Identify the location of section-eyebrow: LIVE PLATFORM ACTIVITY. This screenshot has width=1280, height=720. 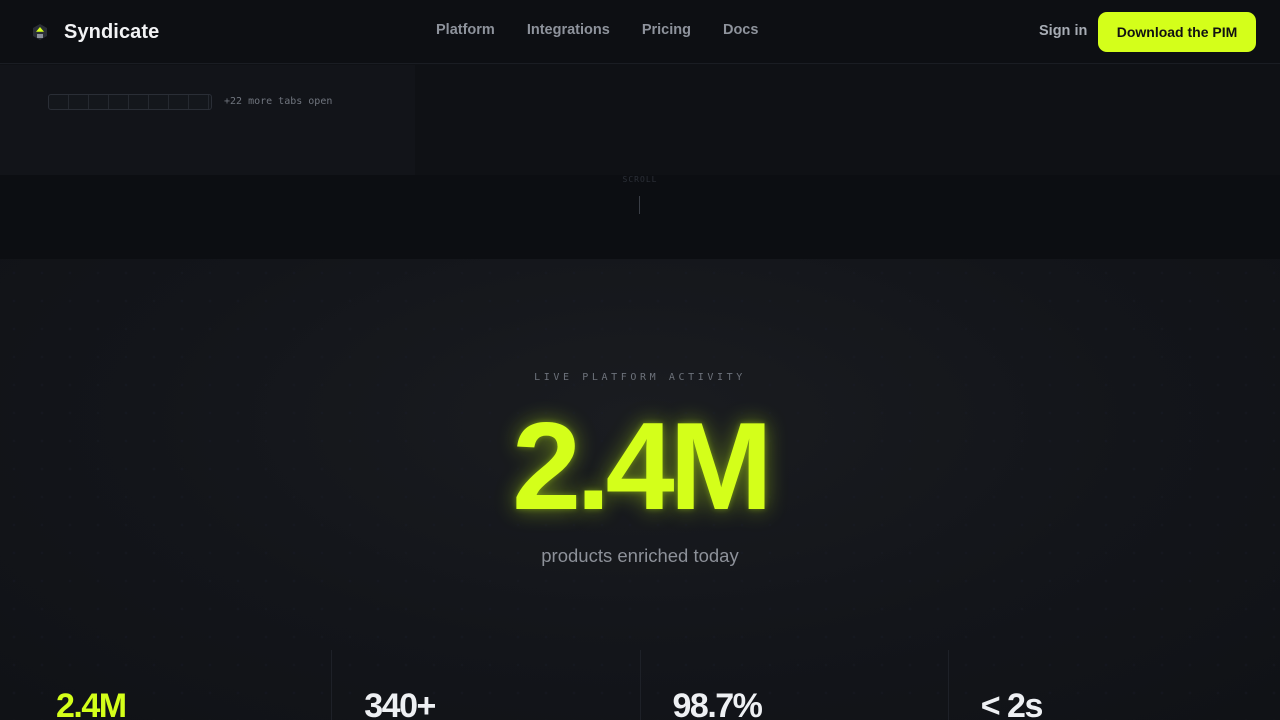
(640, 377).